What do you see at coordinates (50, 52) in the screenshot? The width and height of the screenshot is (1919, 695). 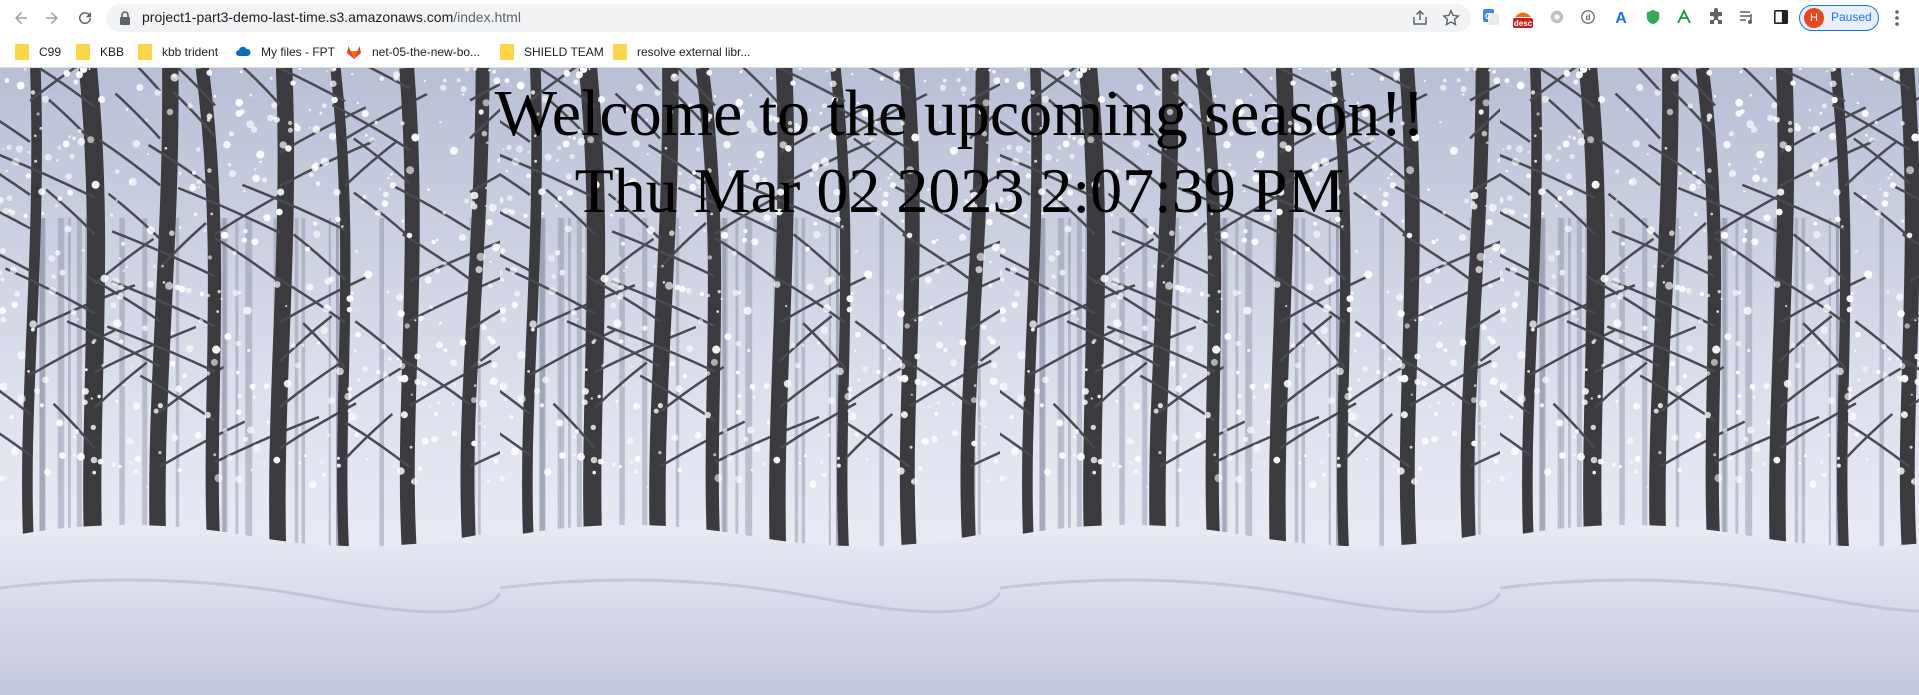 I see `bookmark-label: C99` at bounding box center [50, 52].